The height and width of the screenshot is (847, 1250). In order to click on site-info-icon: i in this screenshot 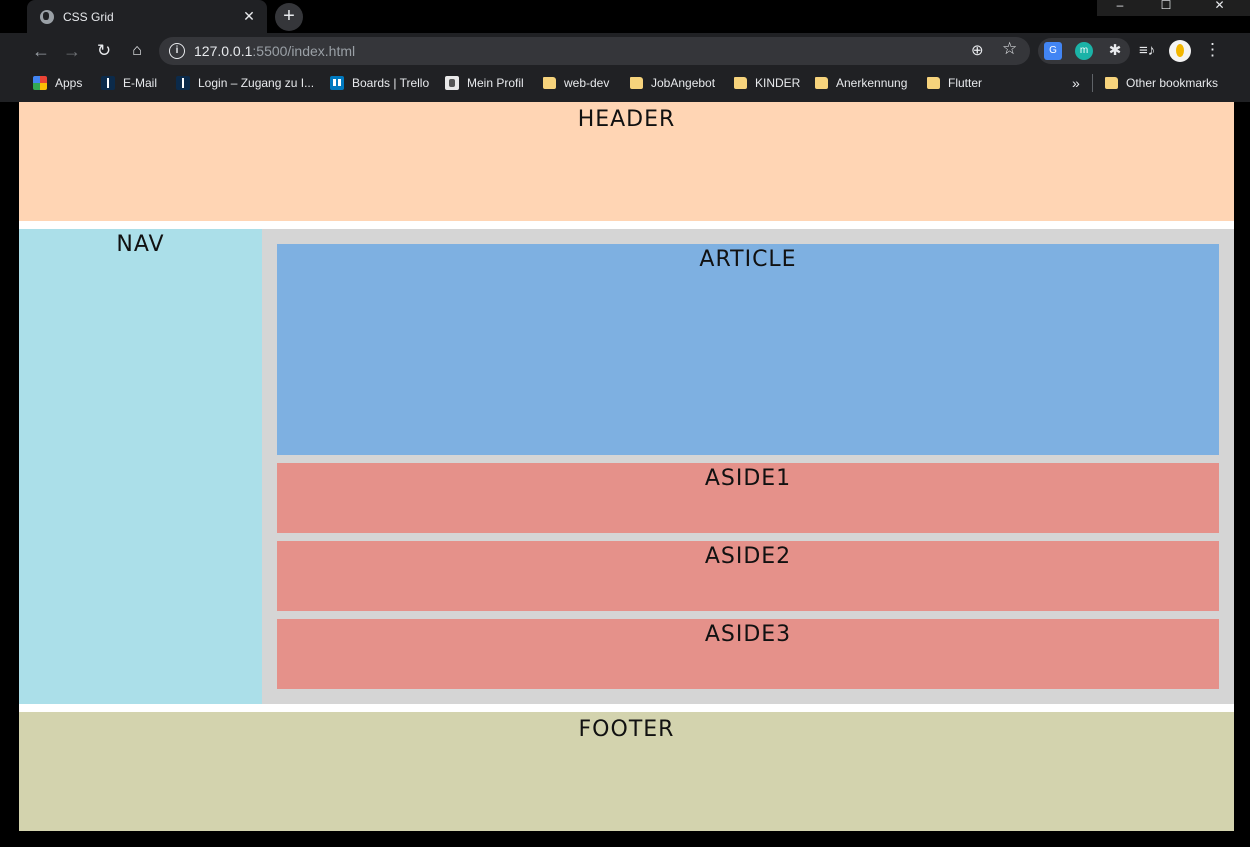, I will do `click(177, 51)`.